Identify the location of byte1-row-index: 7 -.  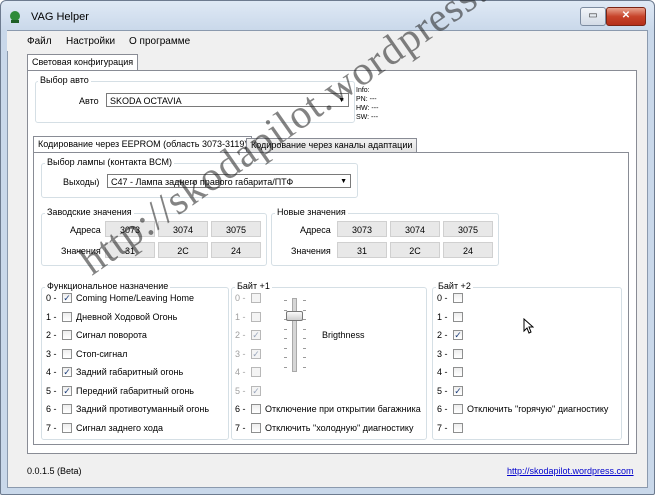
(240, 427).